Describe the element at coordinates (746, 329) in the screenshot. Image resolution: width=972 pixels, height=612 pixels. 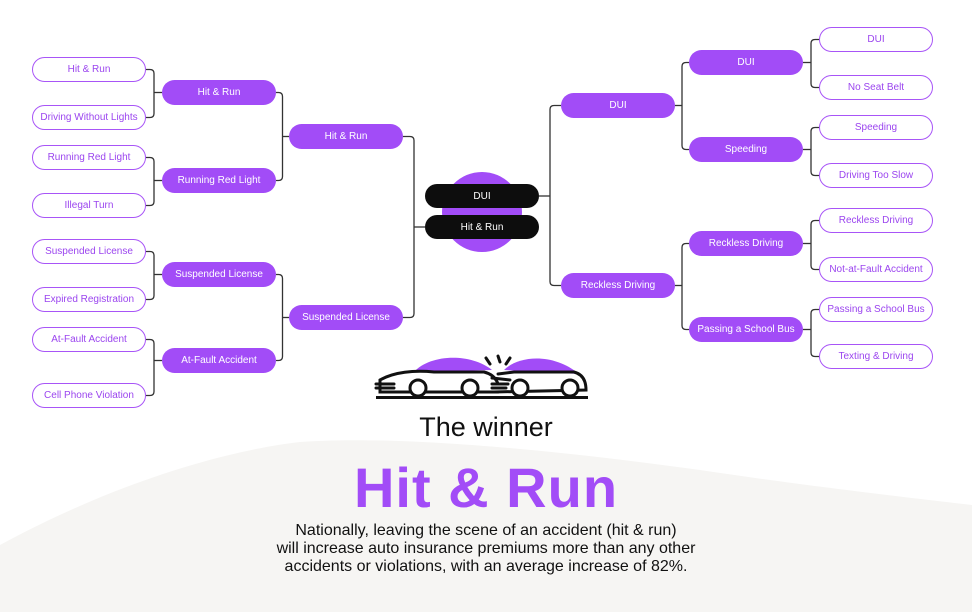
I see `bracket-right-r2-4: Passing a School Bus` at that location.